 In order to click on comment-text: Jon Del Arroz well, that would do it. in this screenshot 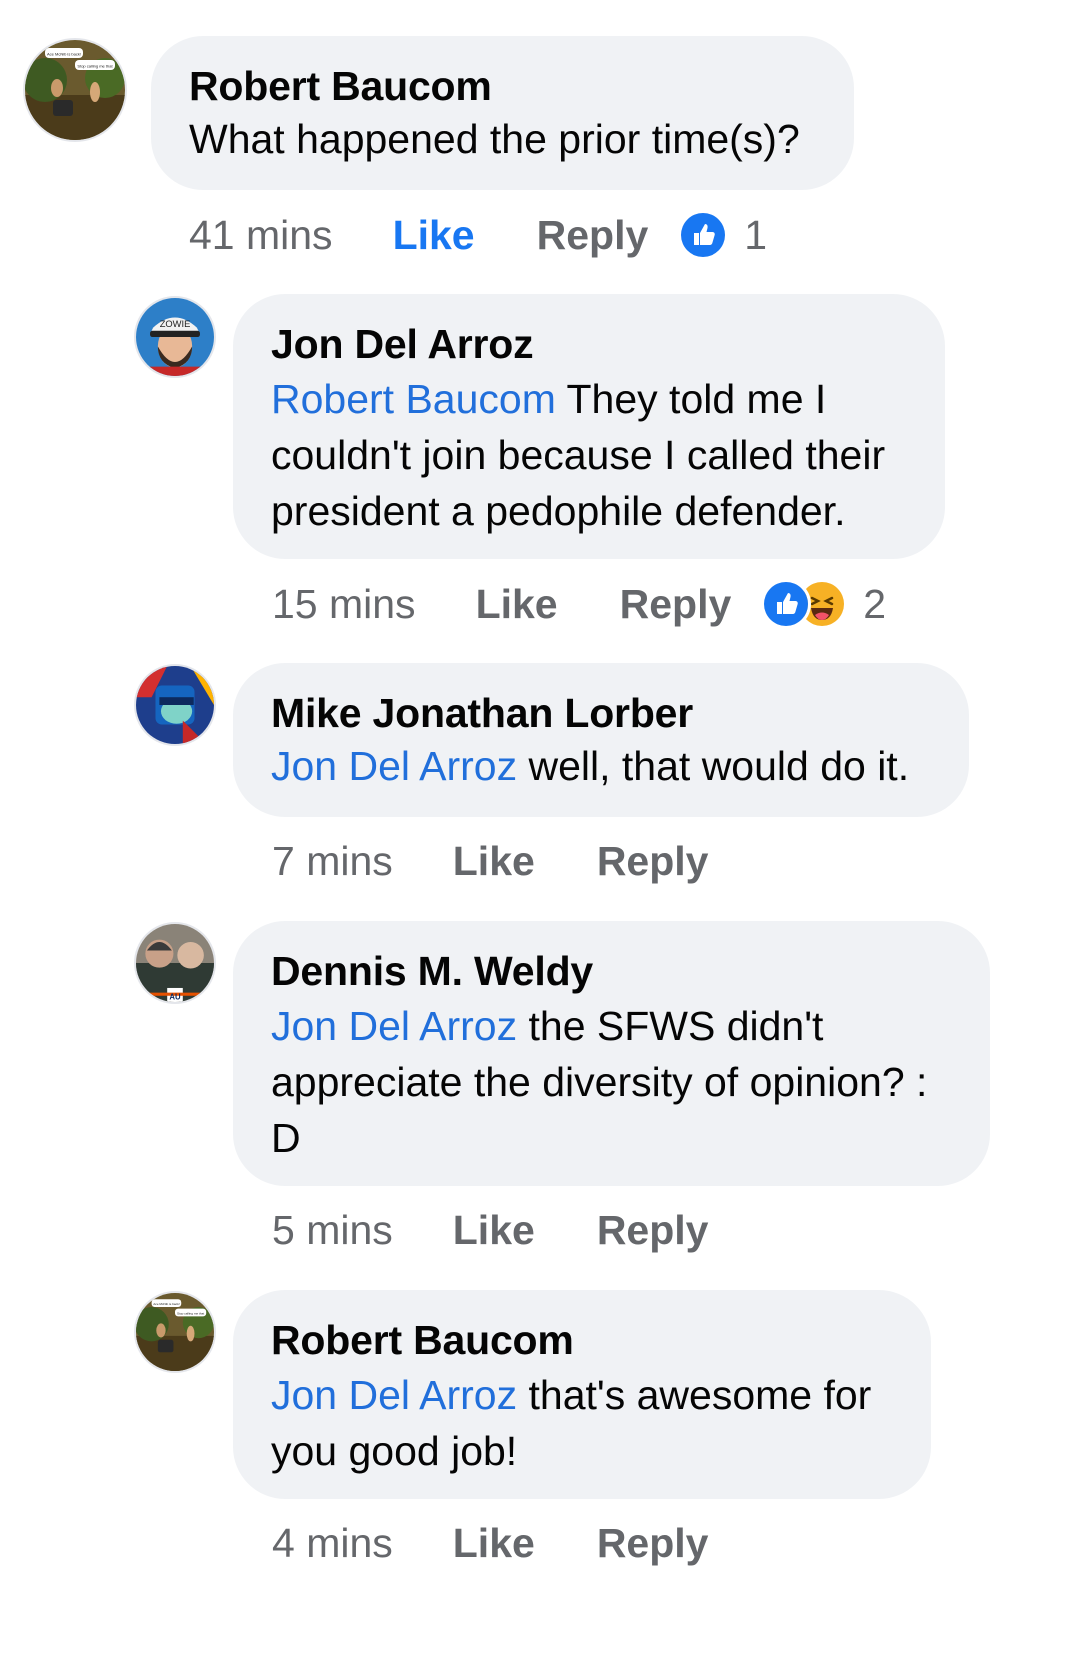, I will do `click(590, 766)`.